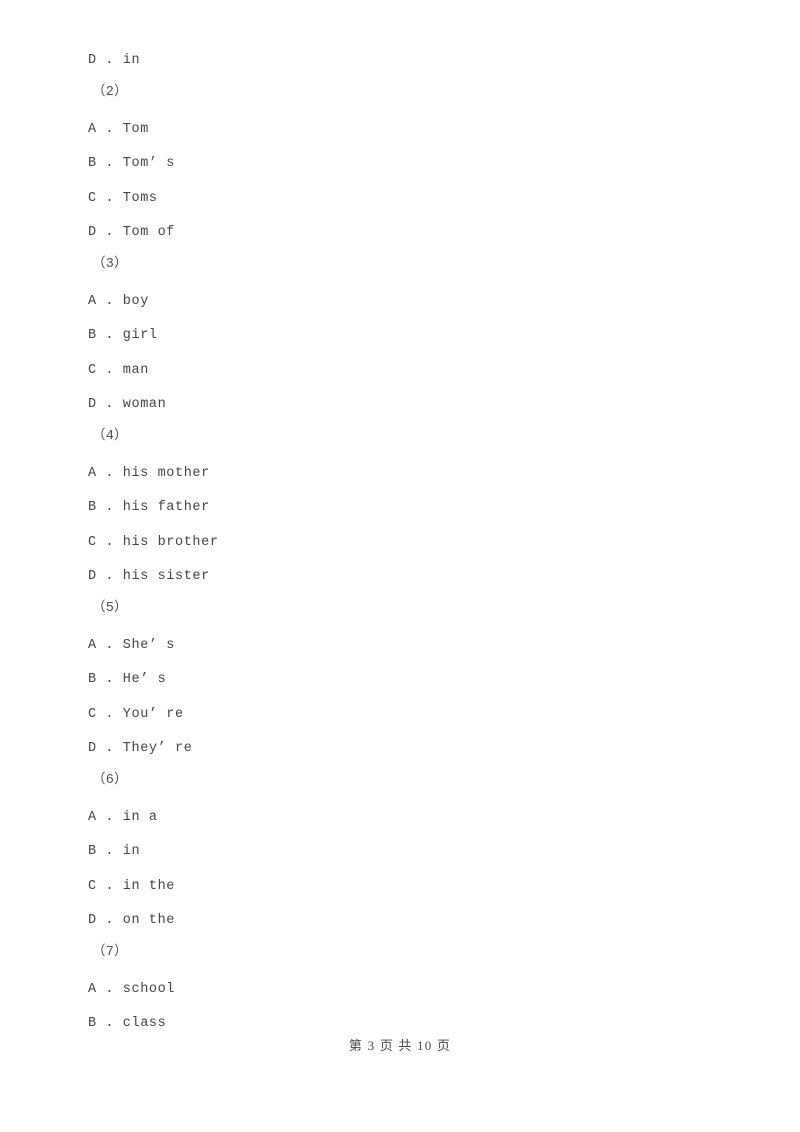  What do you see at coordinates (110, 952) in the screenshot?
I see `sub-question-number: （7）` at bounding box center [110, 952].